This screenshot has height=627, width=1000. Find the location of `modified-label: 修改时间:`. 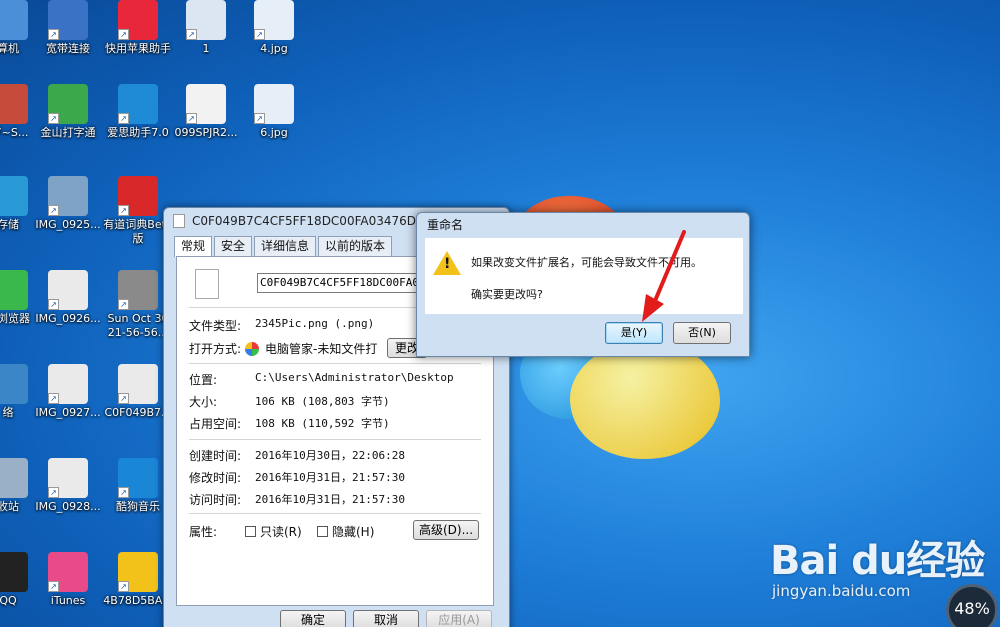

modified-label: 修改时间: is located at coordinates (215, 478).